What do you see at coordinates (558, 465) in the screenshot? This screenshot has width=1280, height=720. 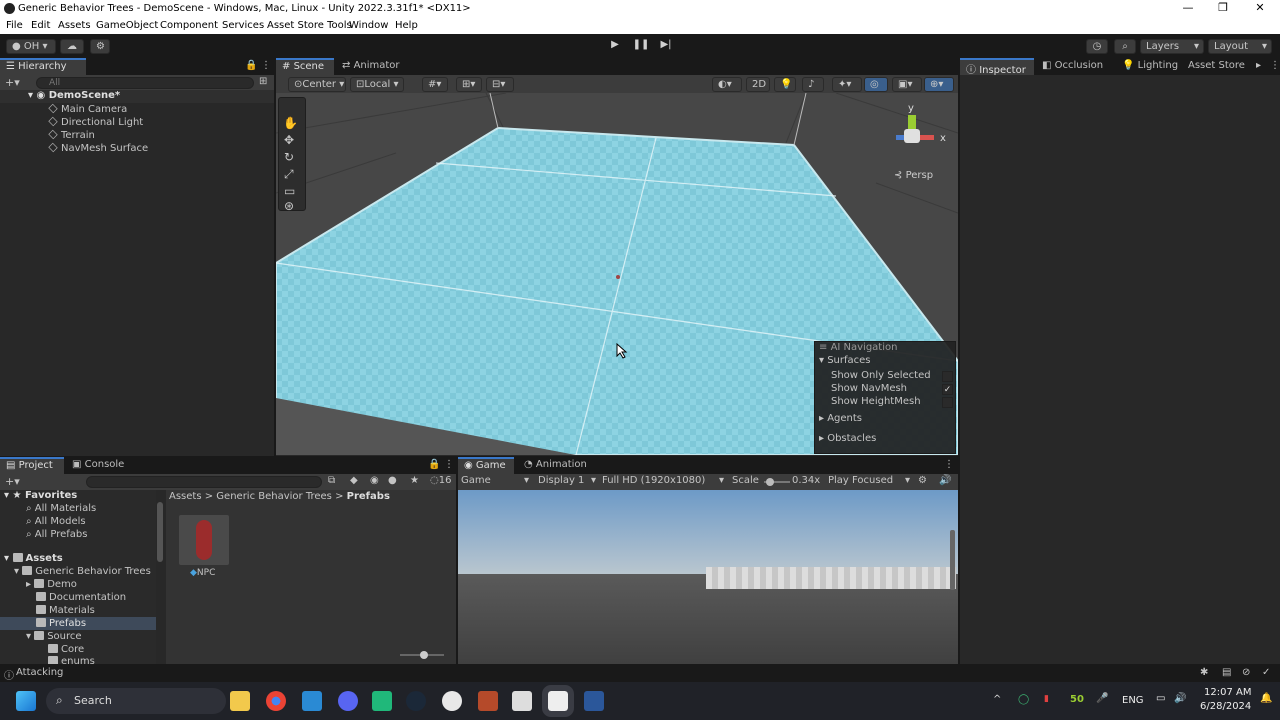 I see `tab-animation: ◔ Animation` at bounding box center [558, 465].